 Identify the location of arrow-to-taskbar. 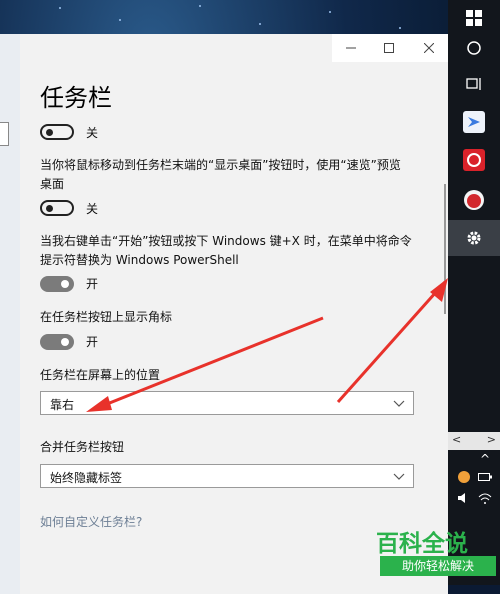
(392, 340).